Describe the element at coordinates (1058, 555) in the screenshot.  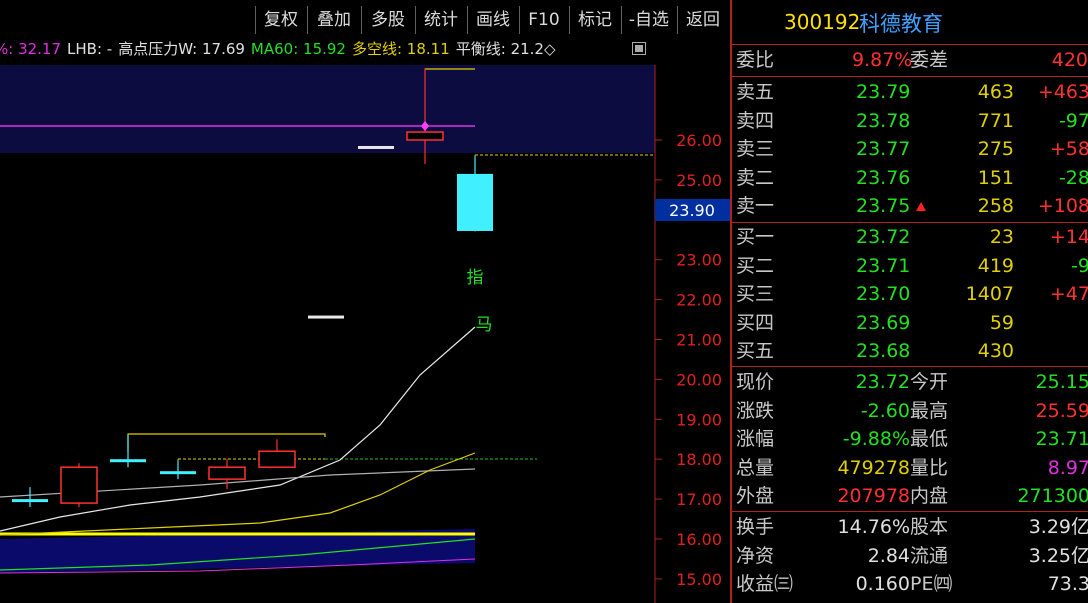
I see `fund-value-2: 3.25亿` at that location.